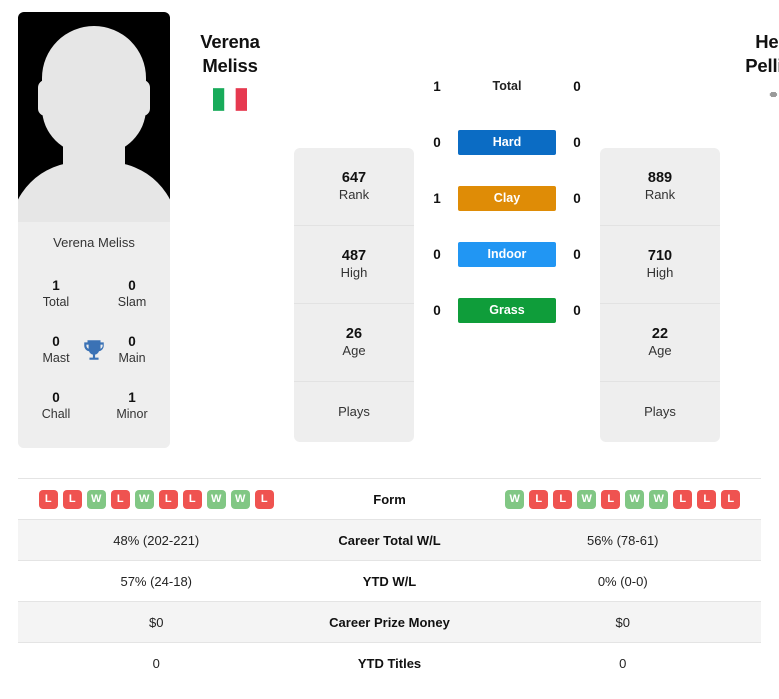  I want to click on rank-cell-plays-left: Plays, so click(354, 412).